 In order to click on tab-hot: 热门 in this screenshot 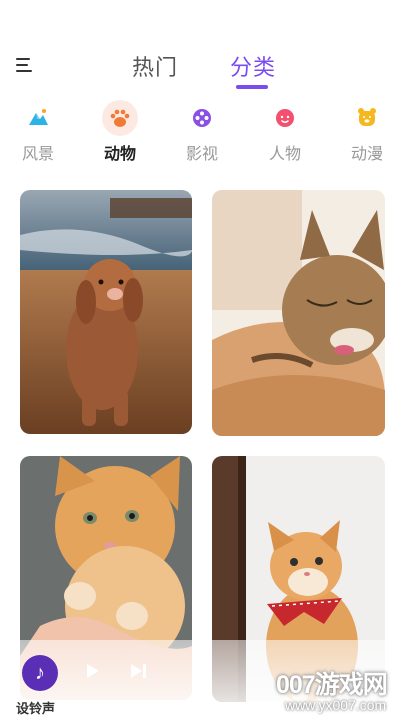, I will do `click(155, 66)`.